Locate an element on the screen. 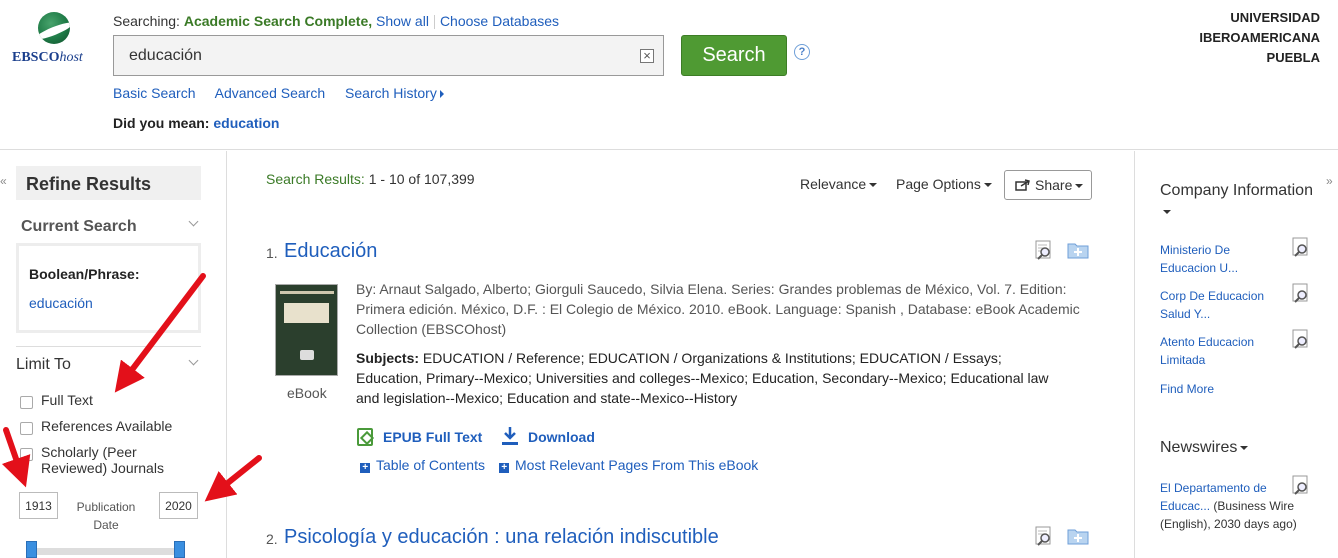 The image size is (1338, 558). did-you-mean: Did you mean: education is located at coordinates (196, 123).